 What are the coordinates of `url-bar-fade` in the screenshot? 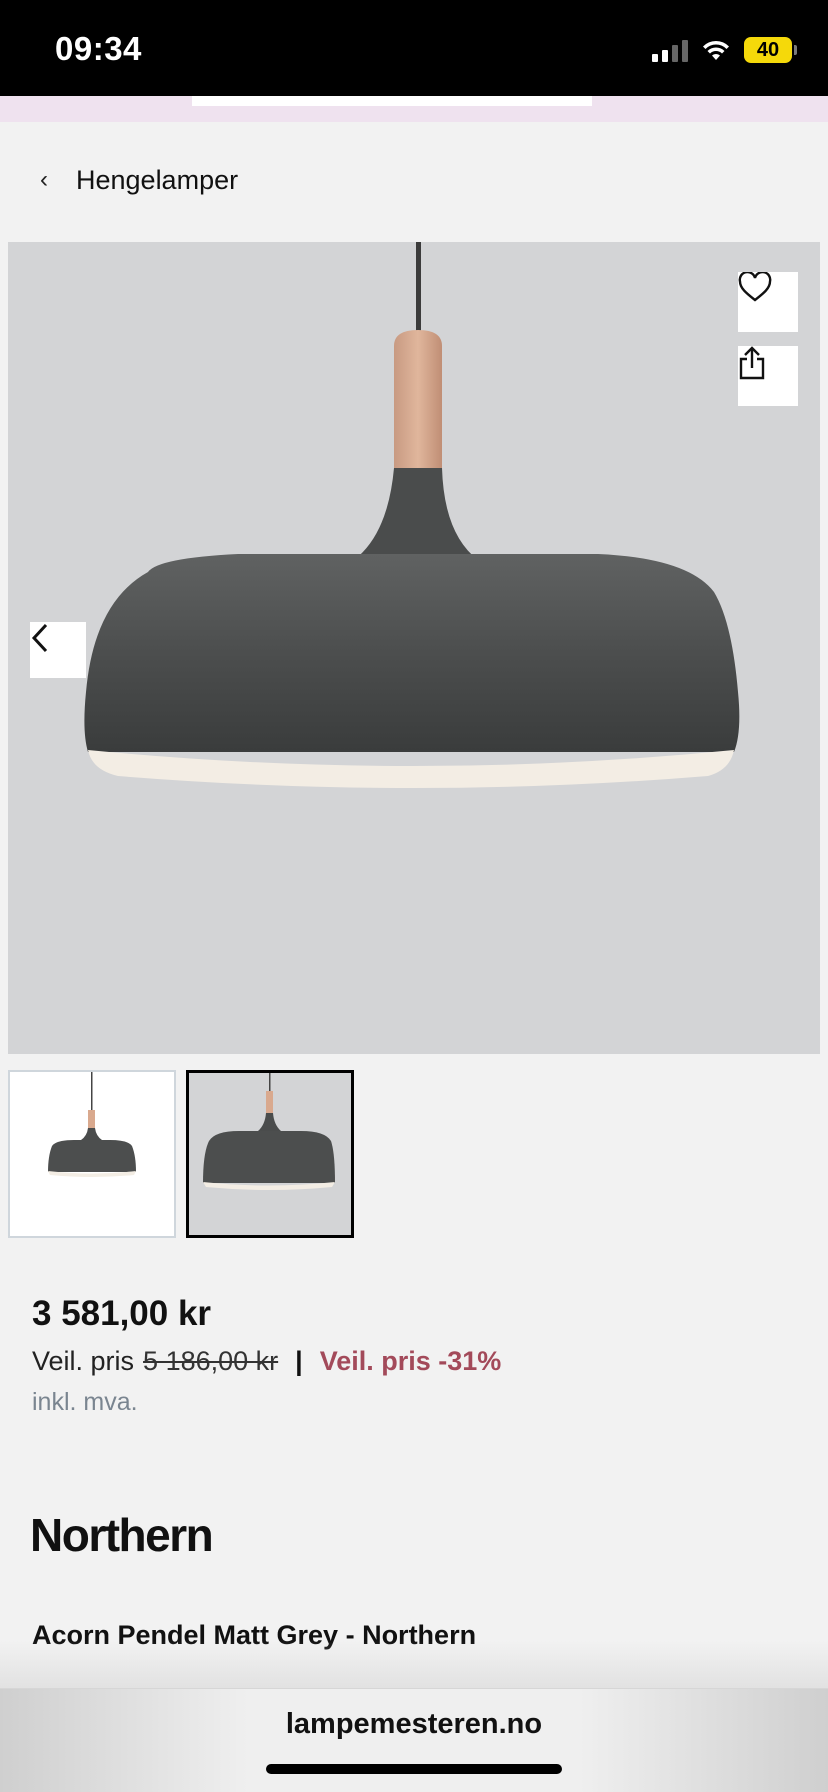 It's located at (414, 1664).